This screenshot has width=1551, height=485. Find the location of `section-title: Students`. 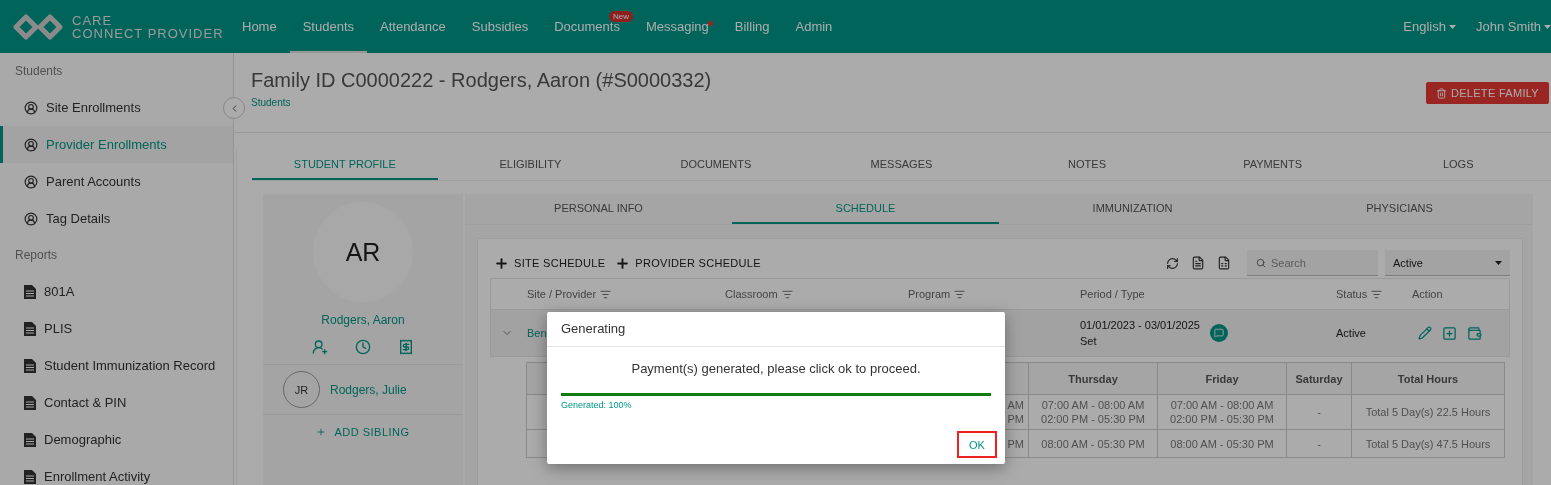

section-title: Students is located at coordinates (39, 71).